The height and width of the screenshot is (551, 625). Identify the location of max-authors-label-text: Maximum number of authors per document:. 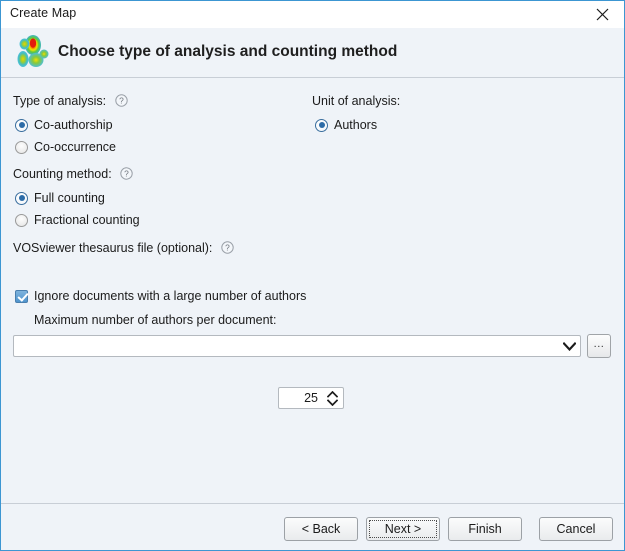
(155, 320).